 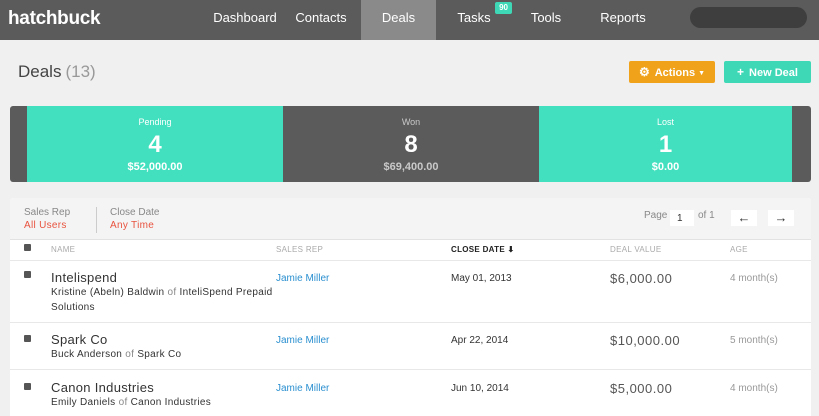 I want to click on pending-label: Pending, so click(x=155, y=122).